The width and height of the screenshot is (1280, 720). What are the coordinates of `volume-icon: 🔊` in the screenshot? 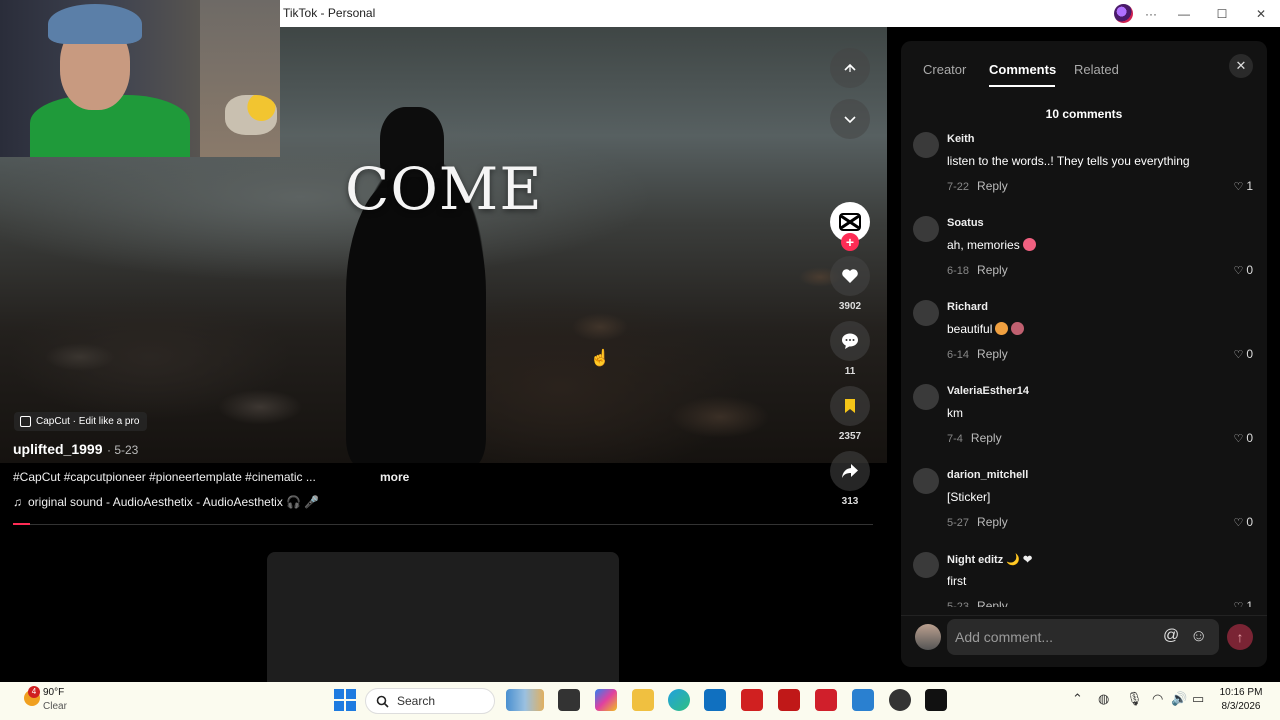 It's located at (1179, 699).